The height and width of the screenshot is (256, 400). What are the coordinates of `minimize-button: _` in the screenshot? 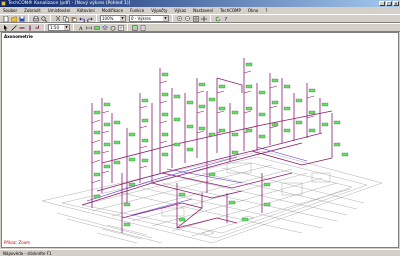 It's located at (382, 3).